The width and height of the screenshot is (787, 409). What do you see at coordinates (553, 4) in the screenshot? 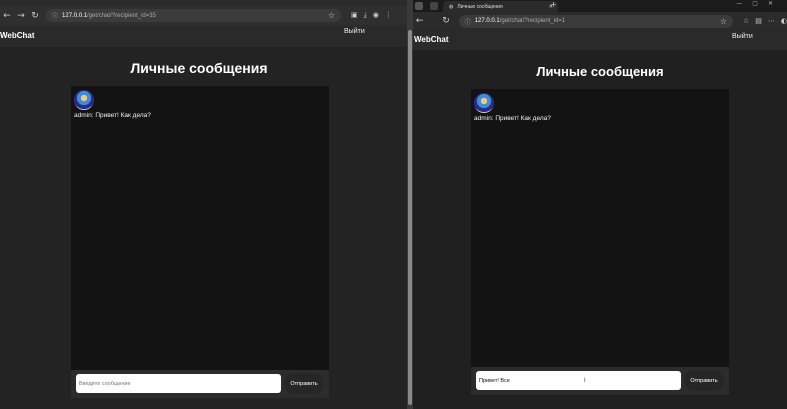
I see `new-tab-icon: +` at bounding box center [553, 4].